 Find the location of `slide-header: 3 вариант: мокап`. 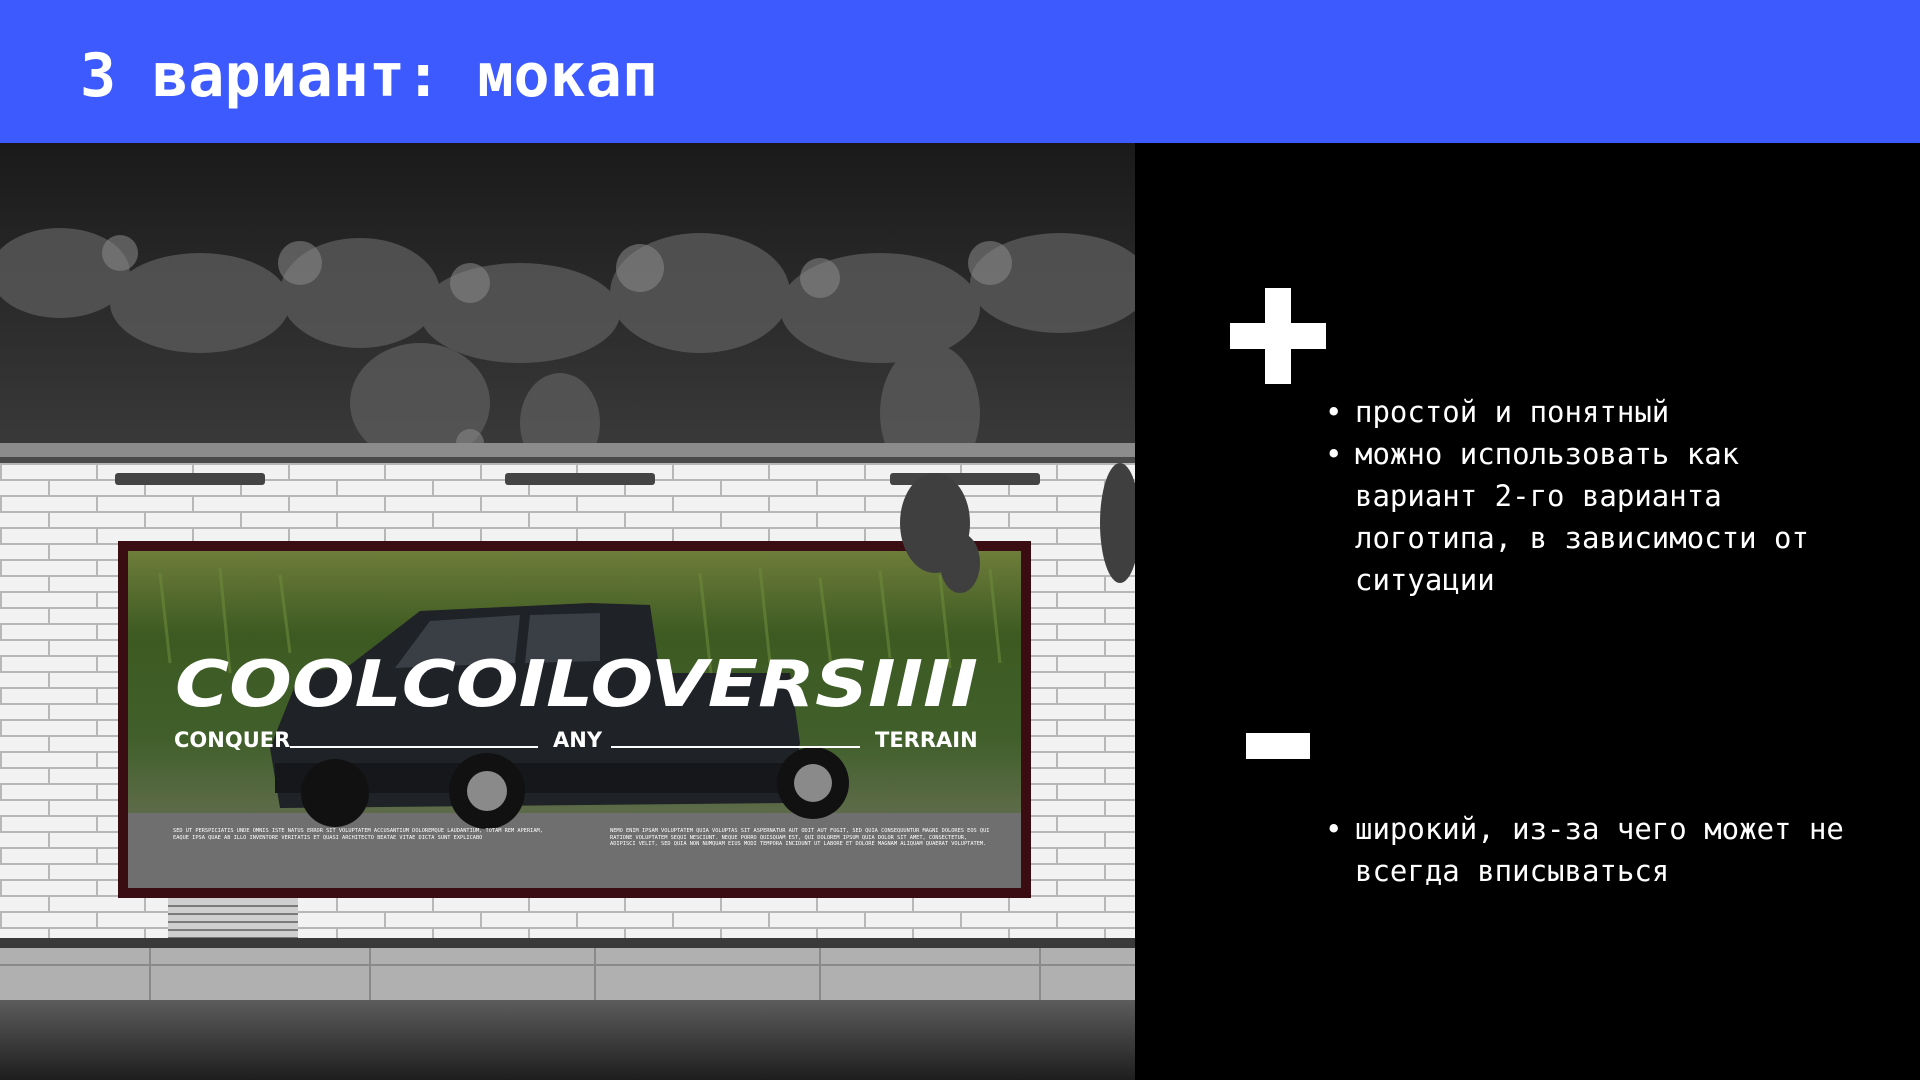

slide-header: 3 вариант: мокап is located at coordinates (960, 71).